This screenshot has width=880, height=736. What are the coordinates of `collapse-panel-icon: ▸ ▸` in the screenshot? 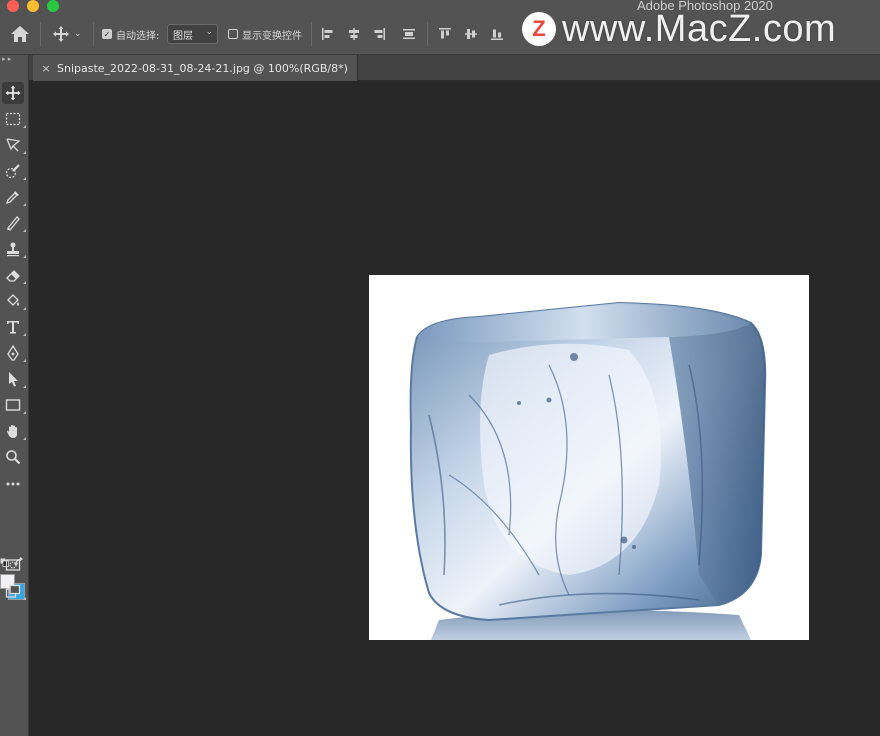 It's located at (14, 60).